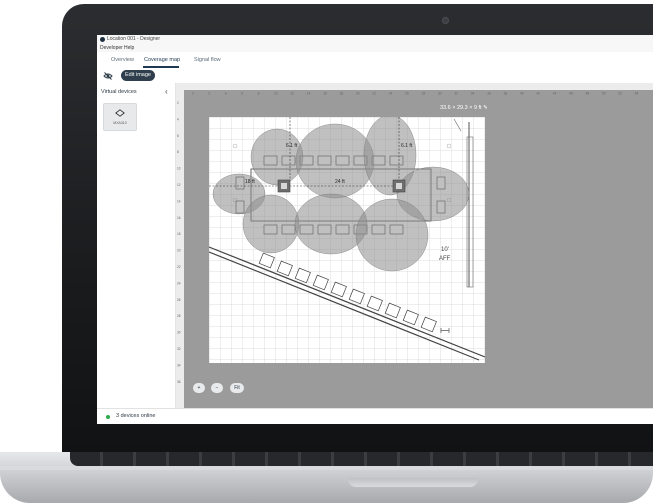 The image size is (653, 503). I want to click on fit-button: Fit, so click(237, 388).